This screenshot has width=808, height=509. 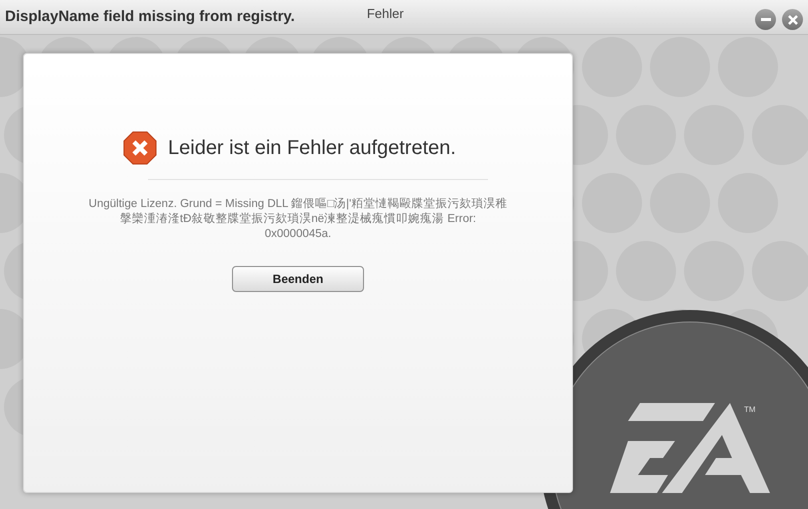 What do you see at coordinates (750, 410) in the screenshot?
I see `trademark-label: TM` at bounding box center [750, 410].